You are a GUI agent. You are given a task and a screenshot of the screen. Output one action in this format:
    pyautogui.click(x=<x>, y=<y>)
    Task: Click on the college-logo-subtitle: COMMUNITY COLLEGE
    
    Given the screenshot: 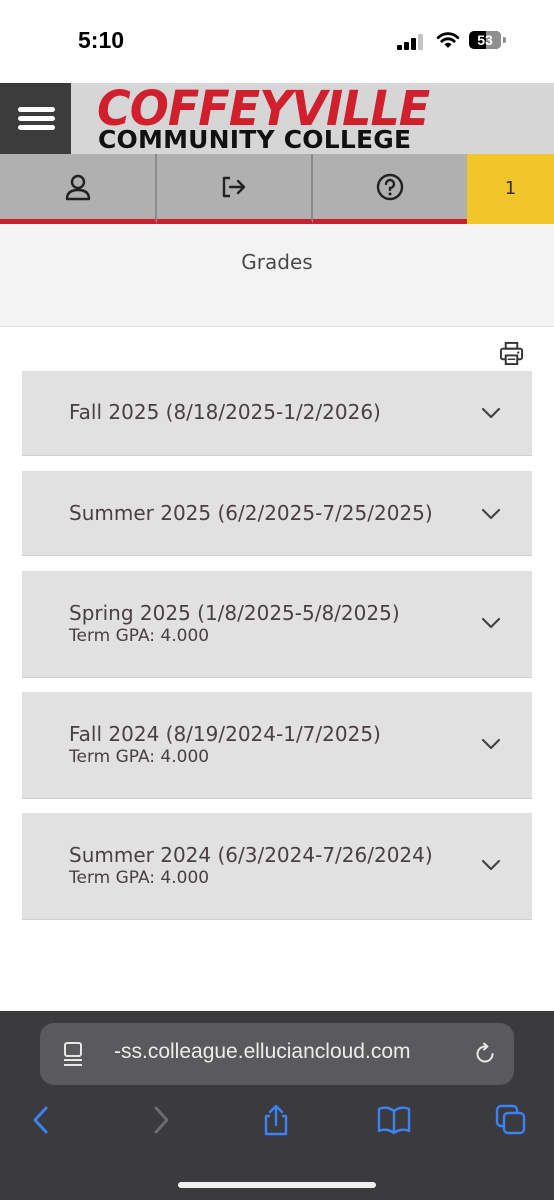 What is the action you would take?
    pyautogui.click(x=254, y=139)
    